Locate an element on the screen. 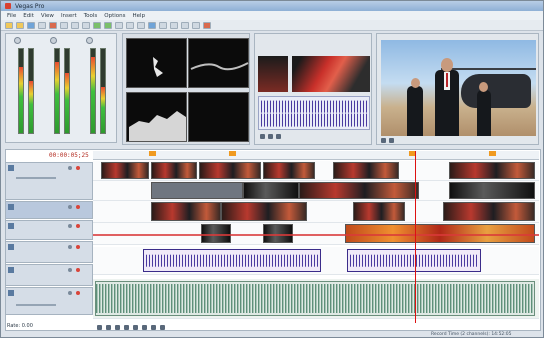  mix-knob is located at coordinates (89, 40).